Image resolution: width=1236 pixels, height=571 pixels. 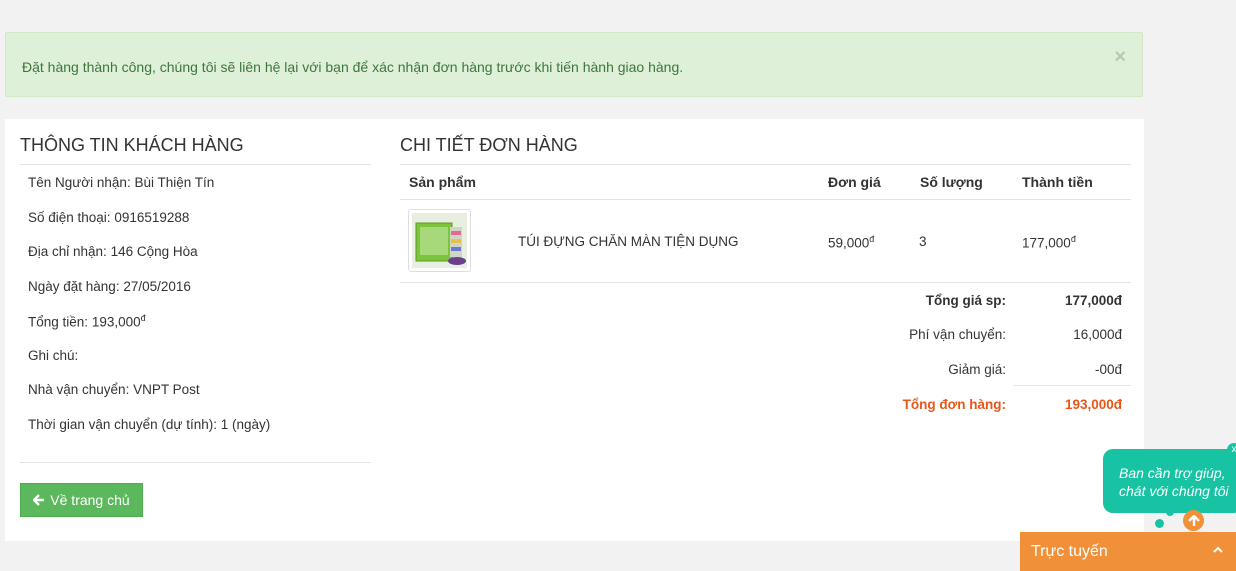 What do you see at coordinates (851, 242) in the screenshot?
I see `product-unit-price: 59,000đ` at bounding box center [851, 242].